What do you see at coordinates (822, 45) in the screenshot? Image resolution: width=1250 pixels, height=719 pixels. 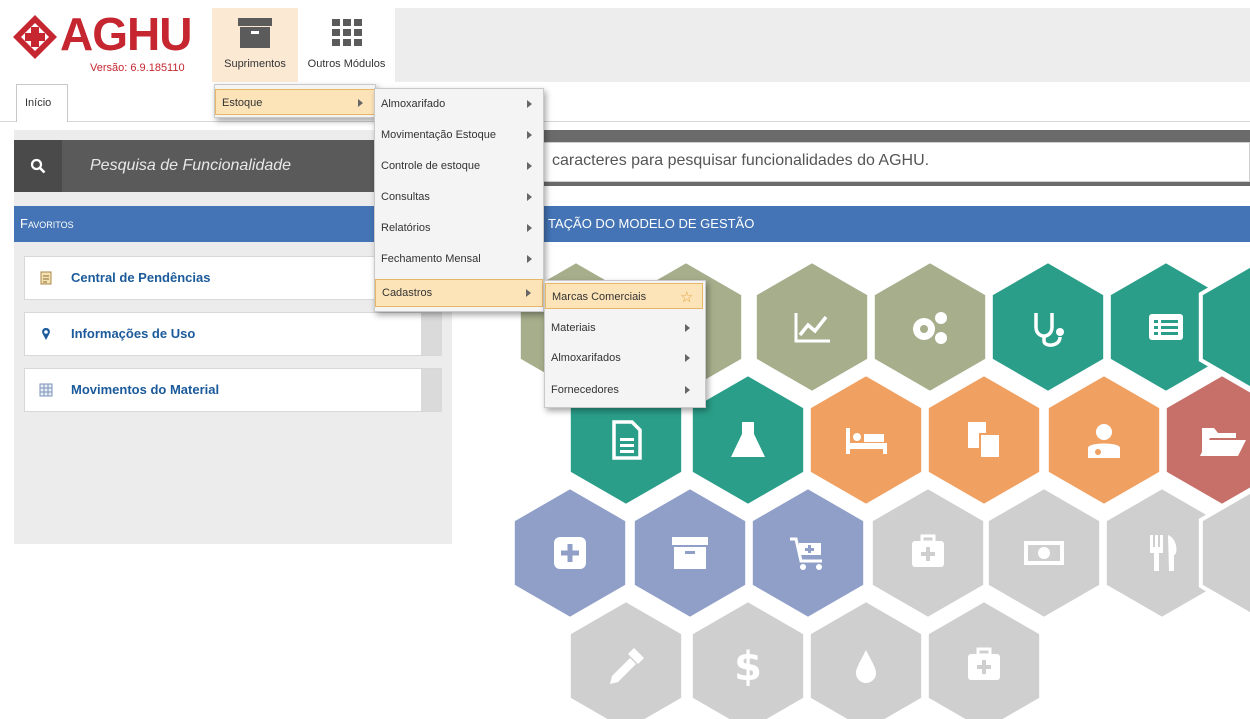 I see `header-background` at bounding box center [822, 45].